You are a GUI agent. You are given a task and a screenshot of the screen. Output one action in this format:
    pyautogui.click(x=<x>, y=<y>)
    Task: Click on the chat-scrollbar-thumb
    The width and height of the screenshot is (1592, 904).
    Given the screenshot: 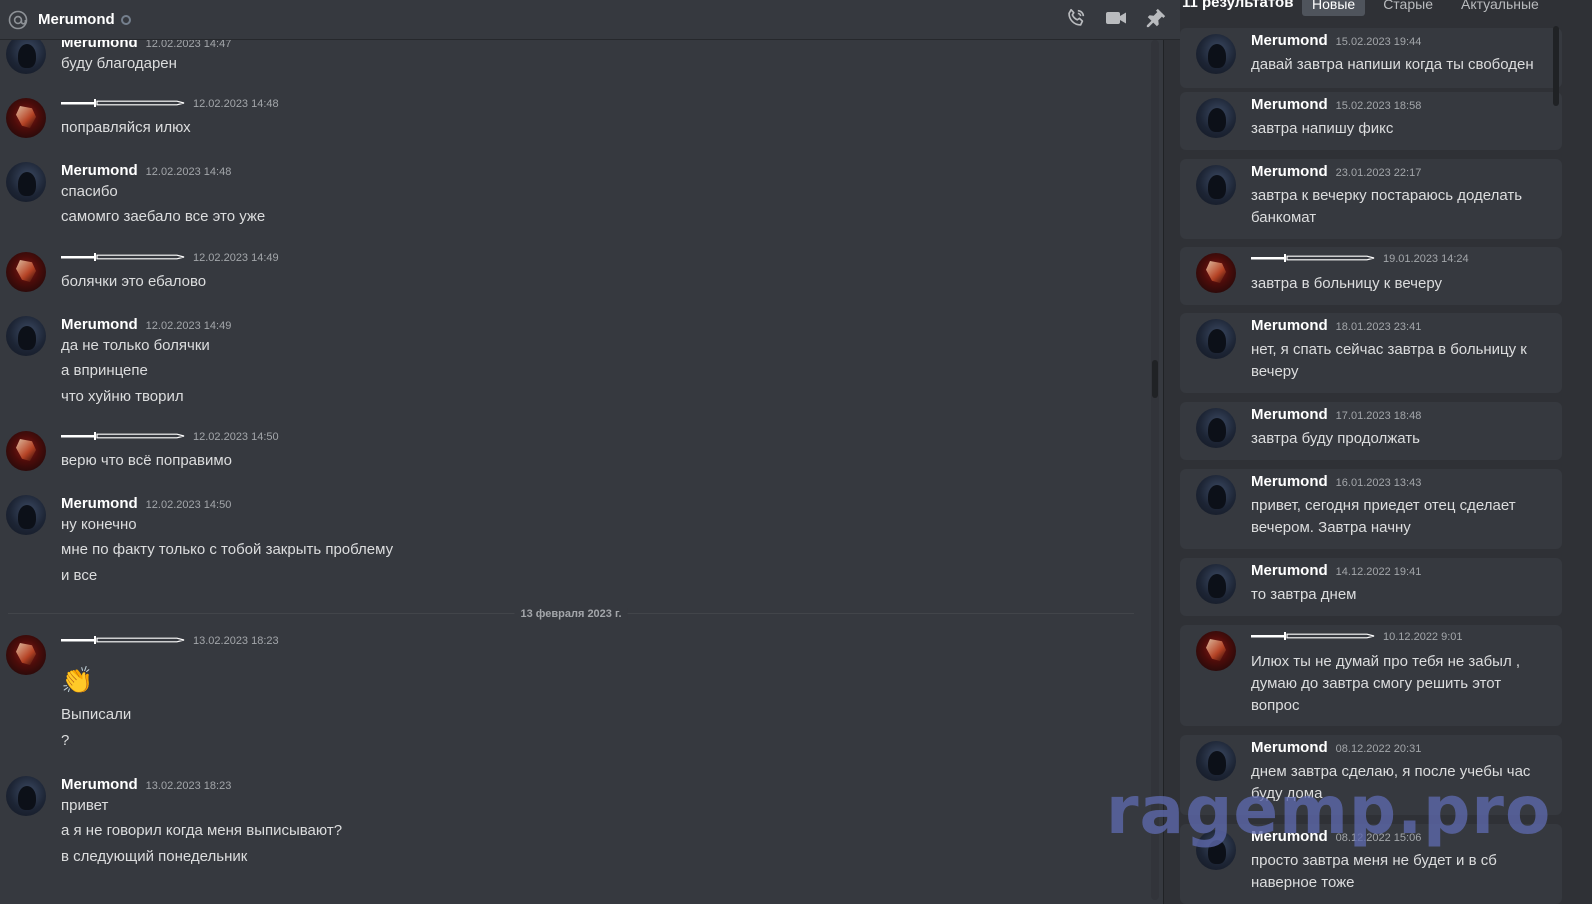 What is the action you would take?
    pyautogui.click(x=1155, y=379)
    